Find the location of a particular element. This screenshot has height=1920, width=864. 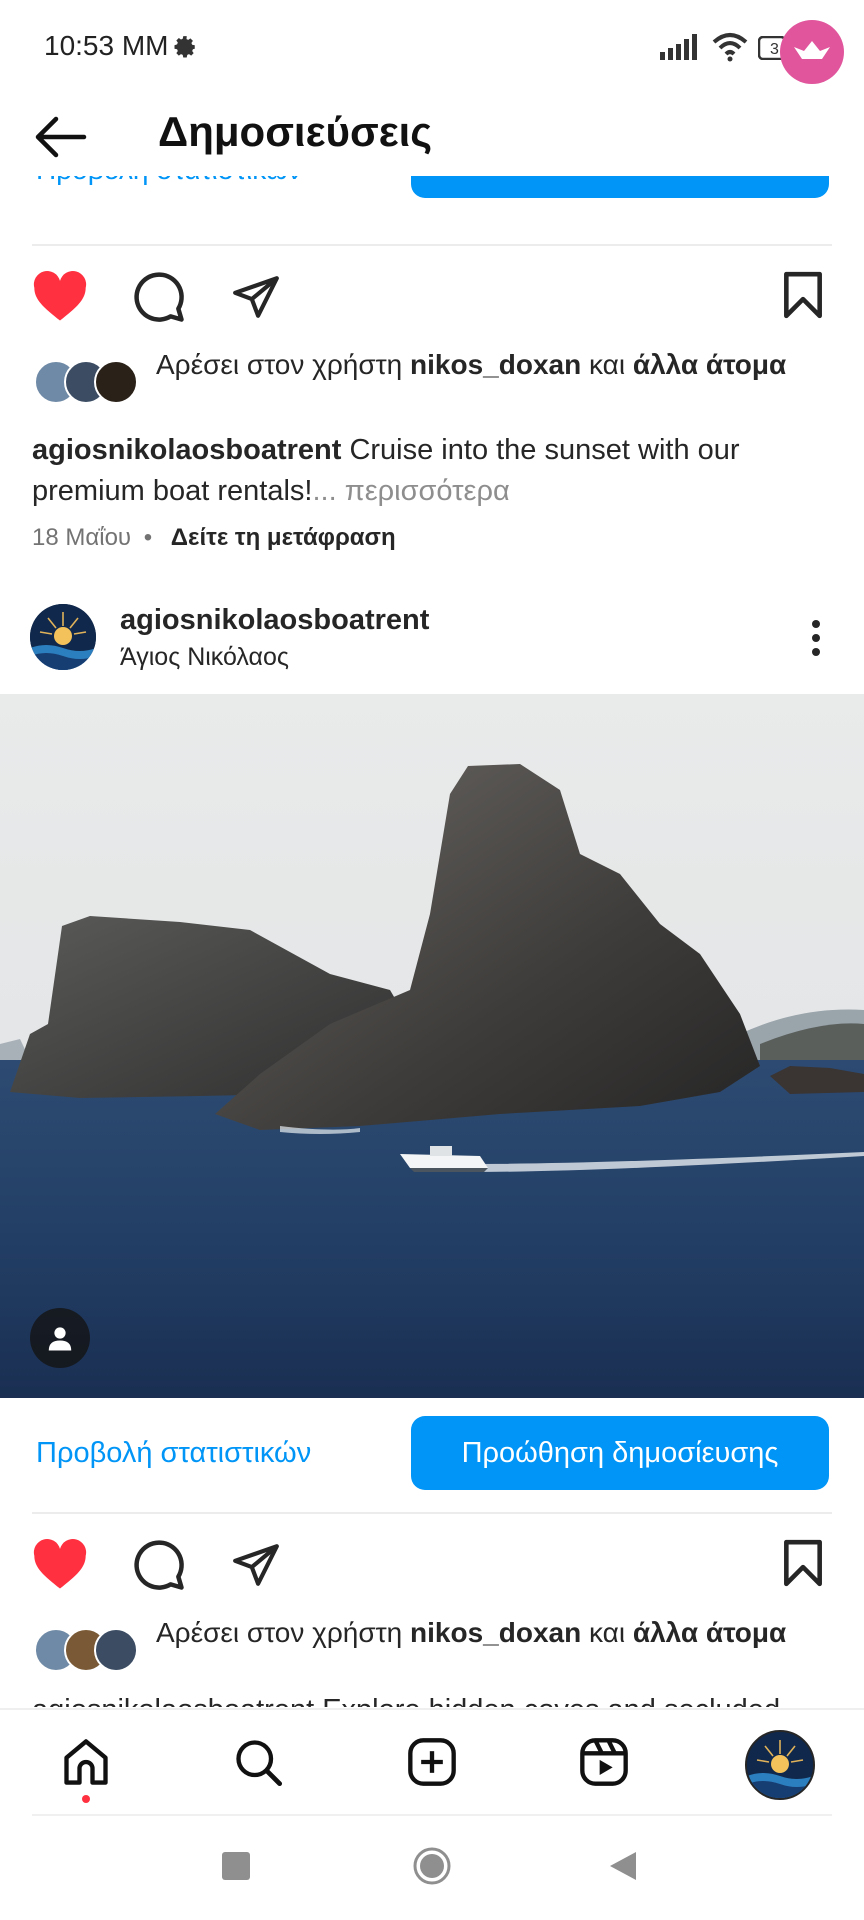

home-circle-icon is located at coordinates (432, 1866).